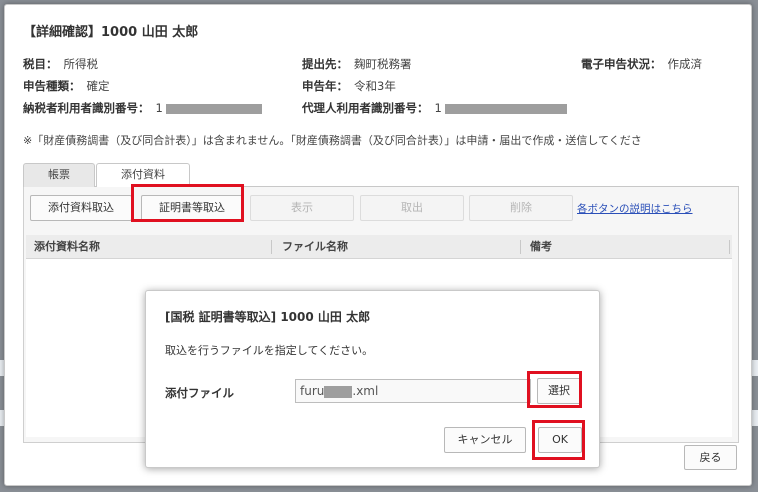  I want to click on efiling-status-field: 電子申告状況： 作成済, so click(641, 64).